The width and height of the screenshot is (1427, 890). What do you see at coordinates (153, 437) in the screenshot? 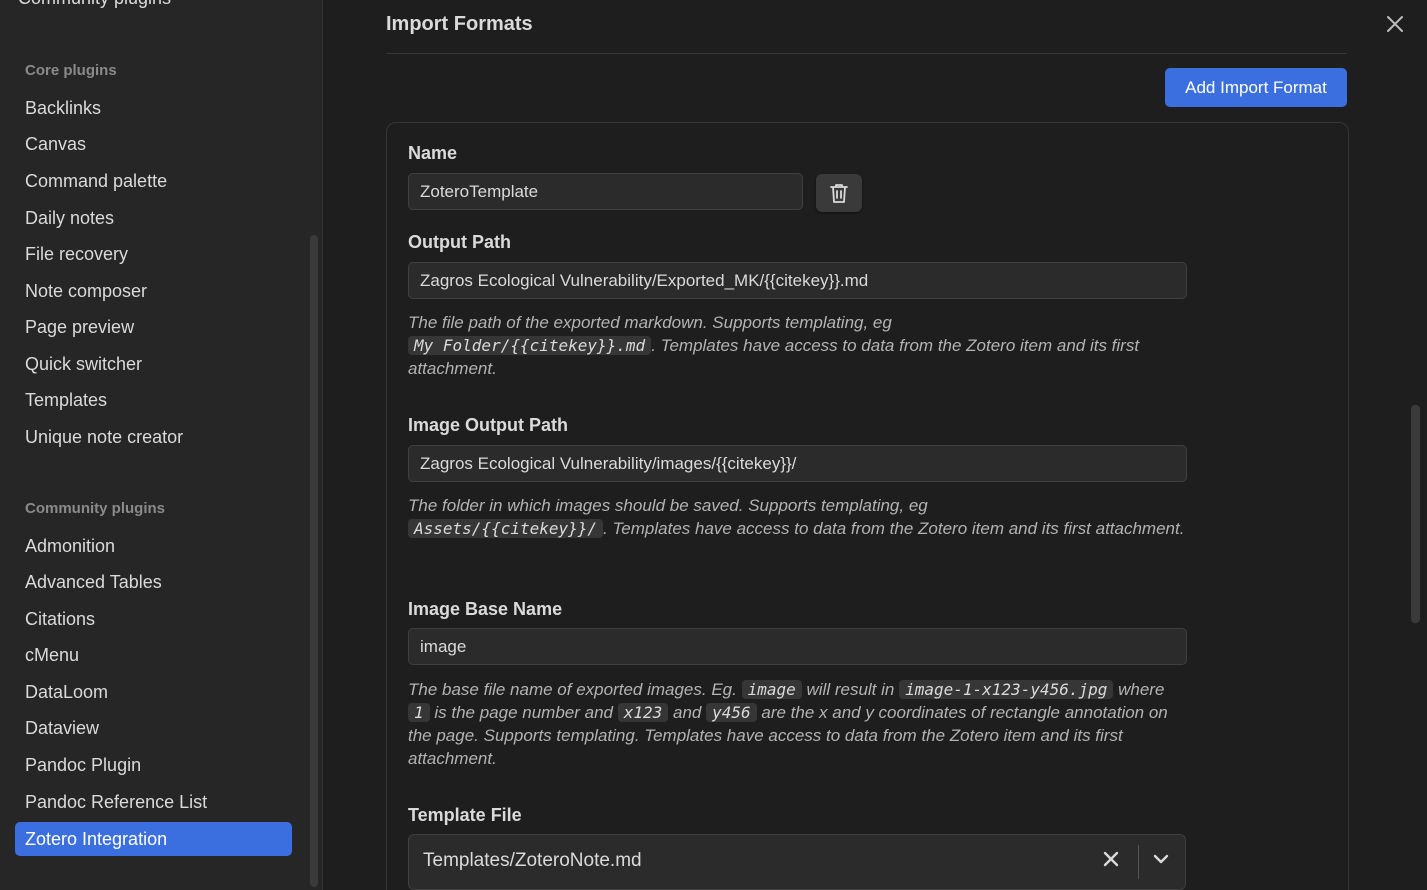
I see `sidebar-item-unique-note-creator: Unique note creator` at bounding box center [153, 437].